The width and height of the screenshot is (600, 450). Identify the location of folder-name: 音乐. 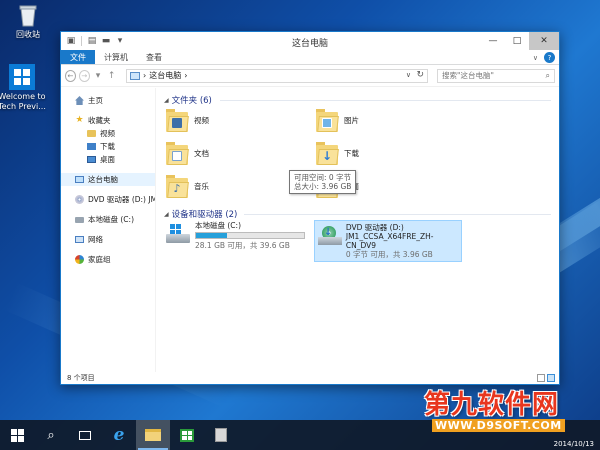
(201, 186).